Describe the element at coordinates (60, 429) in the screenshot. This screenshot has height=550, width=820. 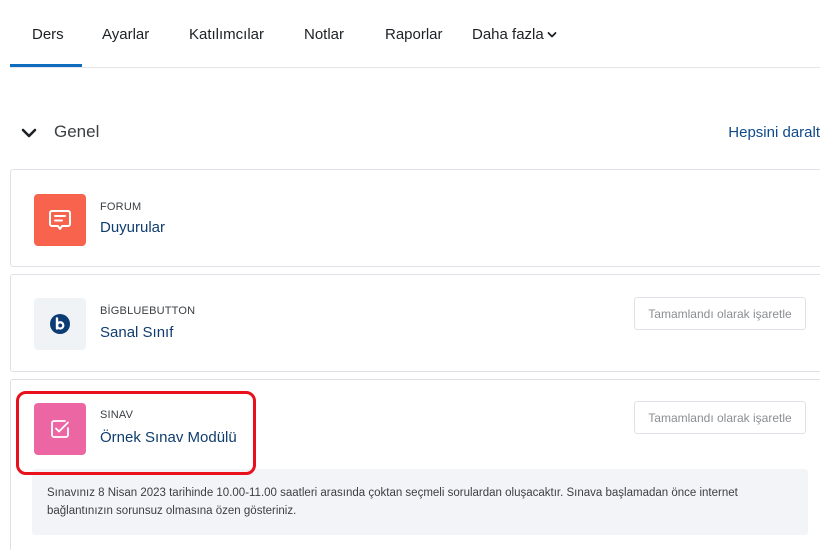
I see `quiz-icon` at that location.